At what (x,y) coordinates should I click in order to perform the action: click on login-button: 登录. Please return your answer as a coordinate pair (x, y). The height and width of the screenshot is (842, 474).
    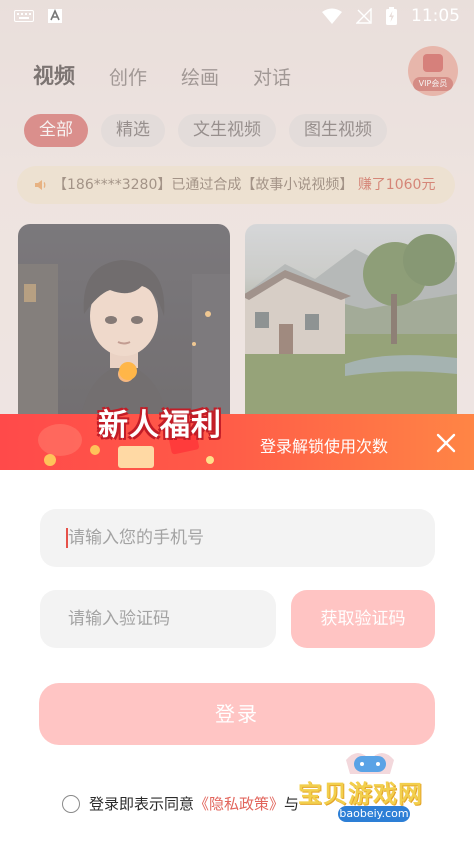
    Looking at the image, I should click on (237, 714).